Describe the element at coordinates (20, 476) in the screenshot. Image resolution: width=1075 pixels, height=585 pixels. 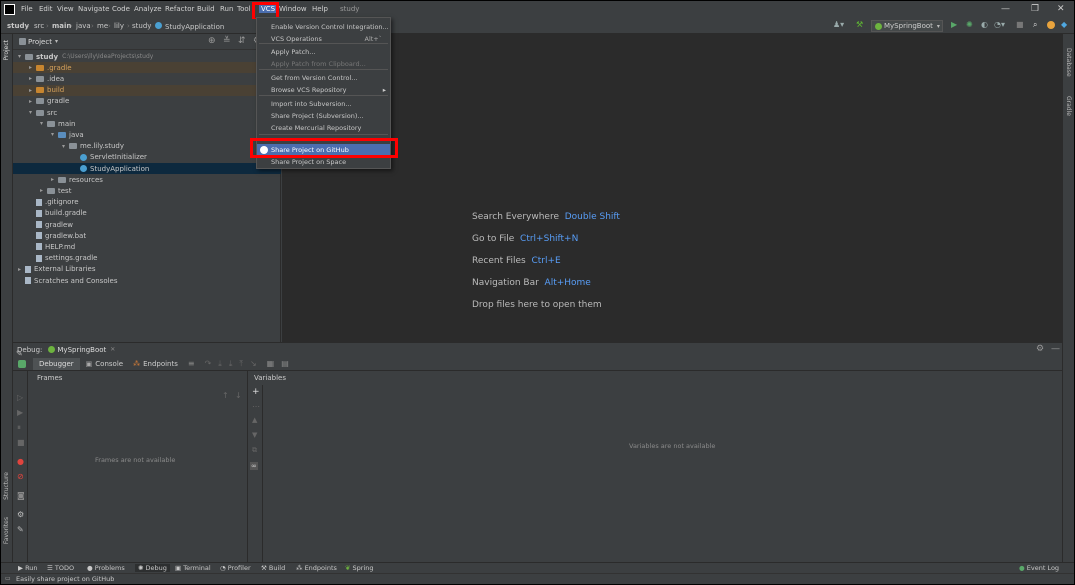
I see `mute-breakpoints-icon: ⊘` at that location.